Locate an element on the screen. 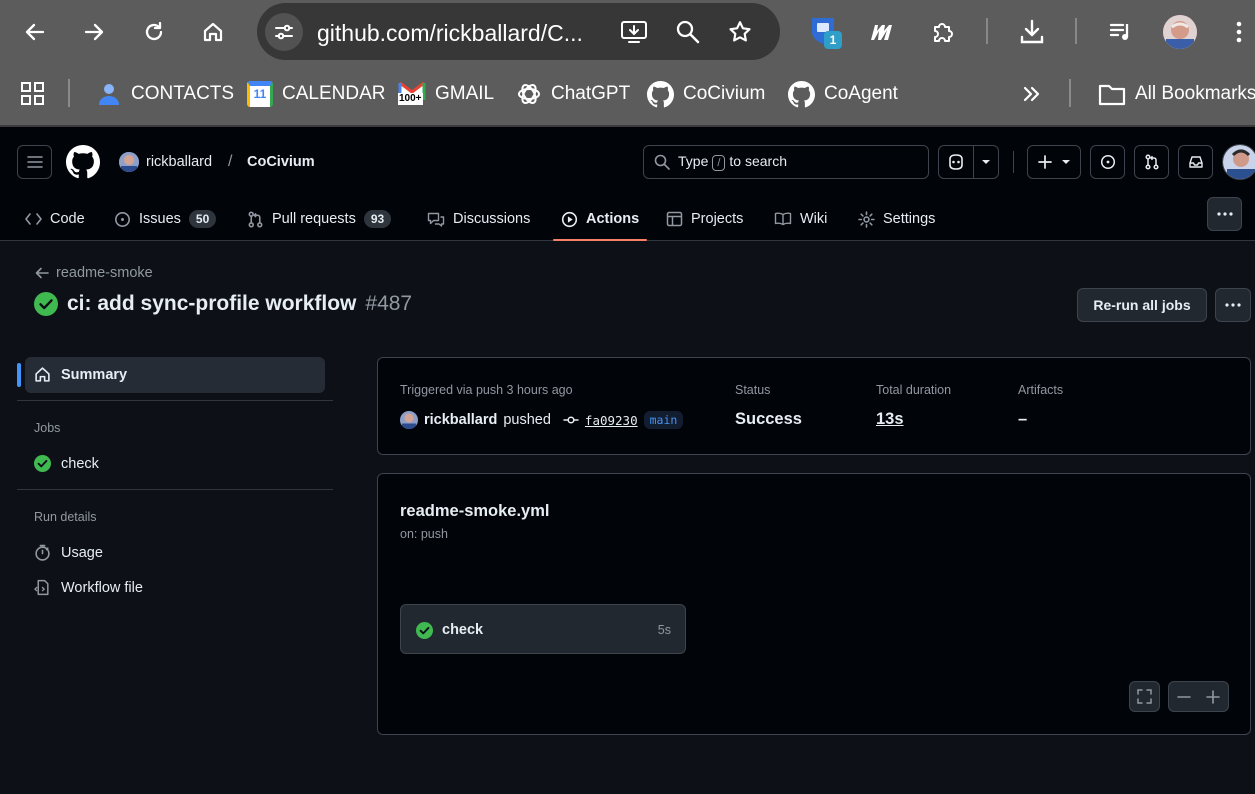 Image resolution: width=1255 pixels, height=794 pixels. rerun-all-jobs-button: Re-run all jobs is located at coordinates (1142, 305).